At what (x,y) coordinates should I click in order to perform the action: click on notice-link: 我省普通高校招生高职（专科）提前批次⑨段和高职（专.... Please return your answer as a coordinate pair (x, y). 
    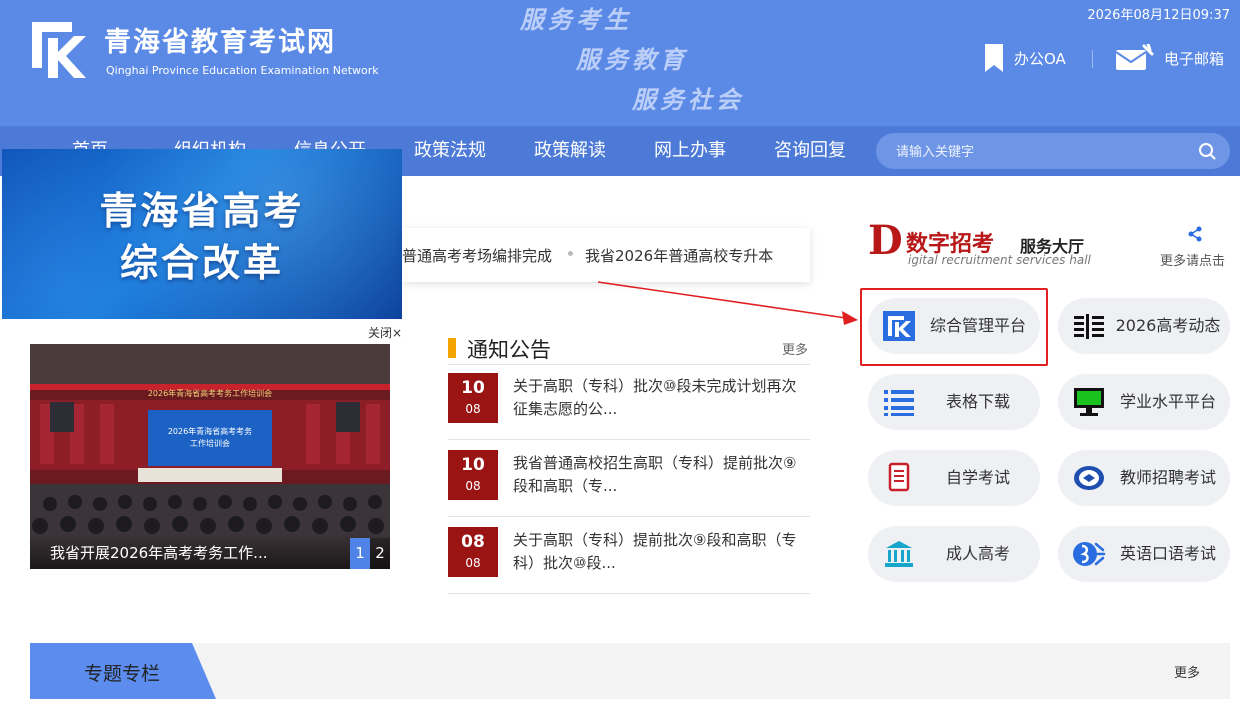
    Looking at the image, I should click on (659, 475).